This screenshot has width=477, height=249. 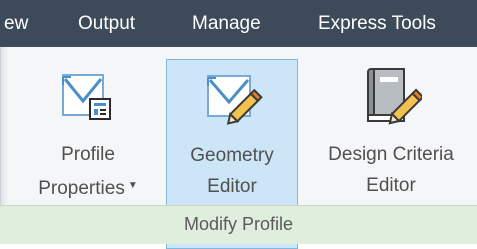 I want to click on profile-properties-line1: Profile, so click(x=88, y=154).